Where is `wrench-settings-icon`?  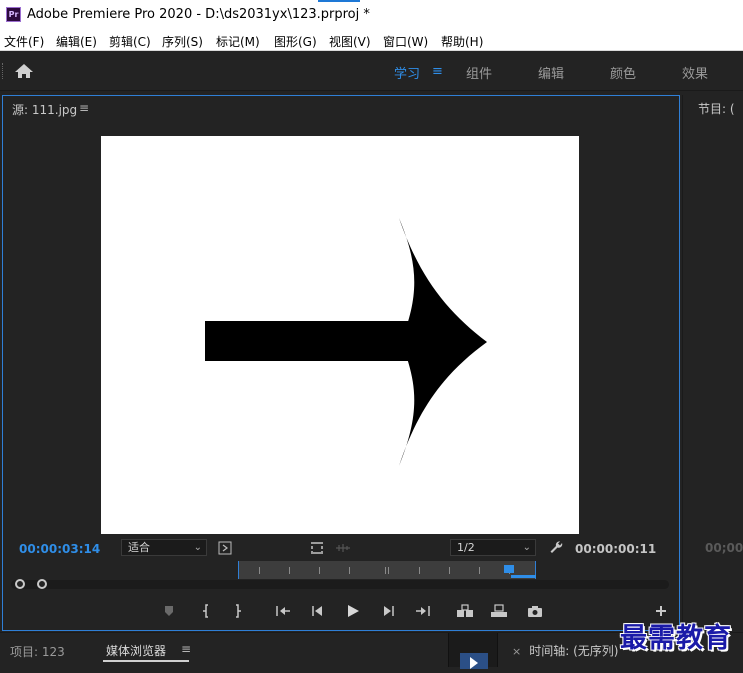 wrench-settings-icon is located at coordinates (556, 549).